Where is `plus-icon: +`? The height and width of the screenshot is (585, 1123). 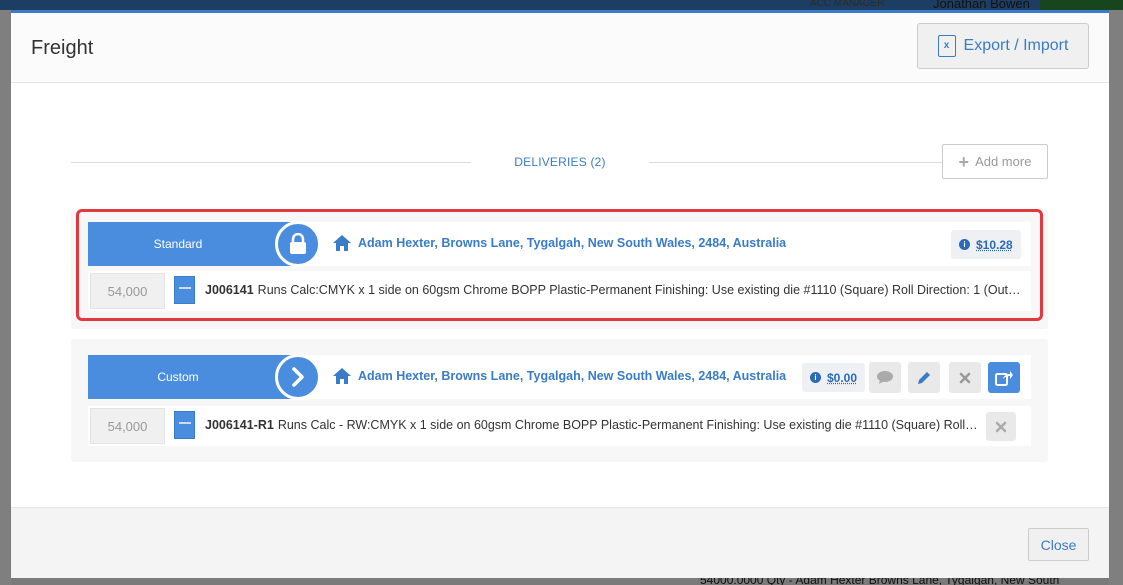 plus-icon: + is located at coordinates (964, 161).